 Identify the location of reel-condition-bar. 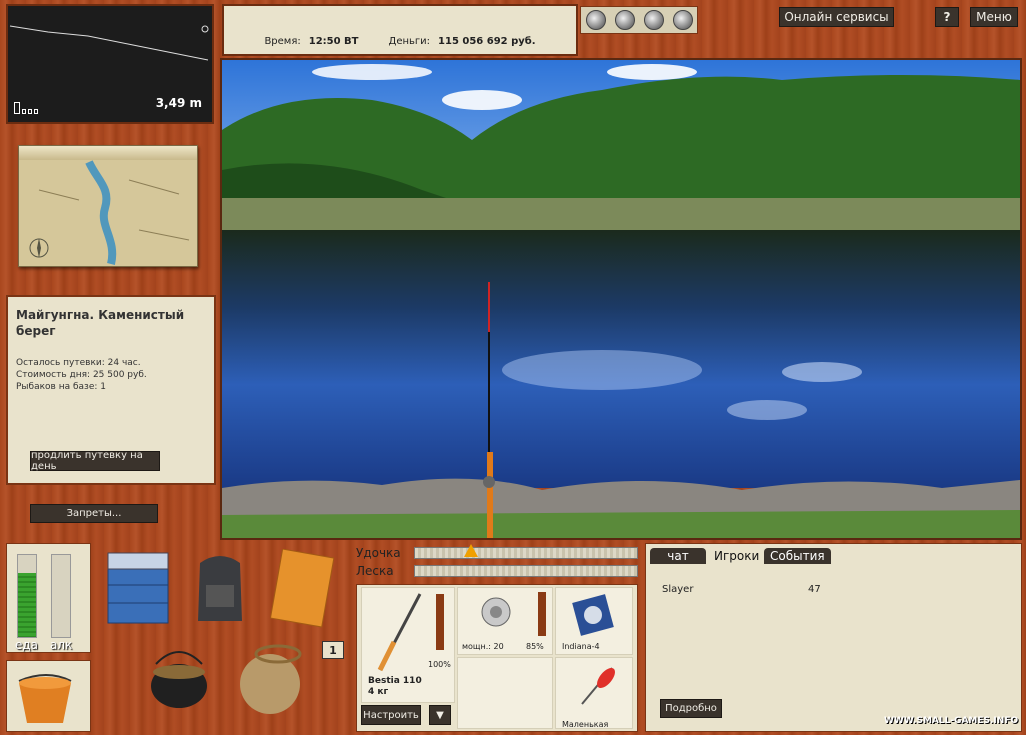
(542, 614).